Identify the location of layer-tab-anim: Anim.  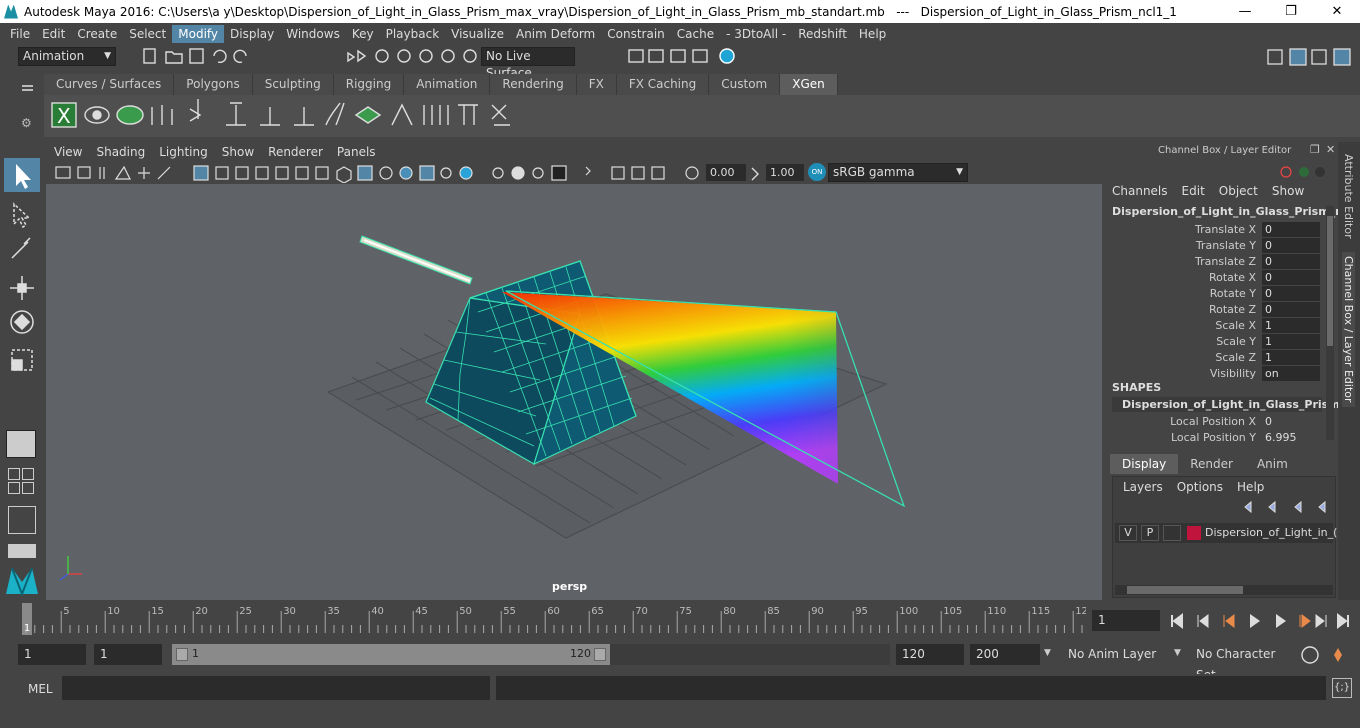
(1272, 464).